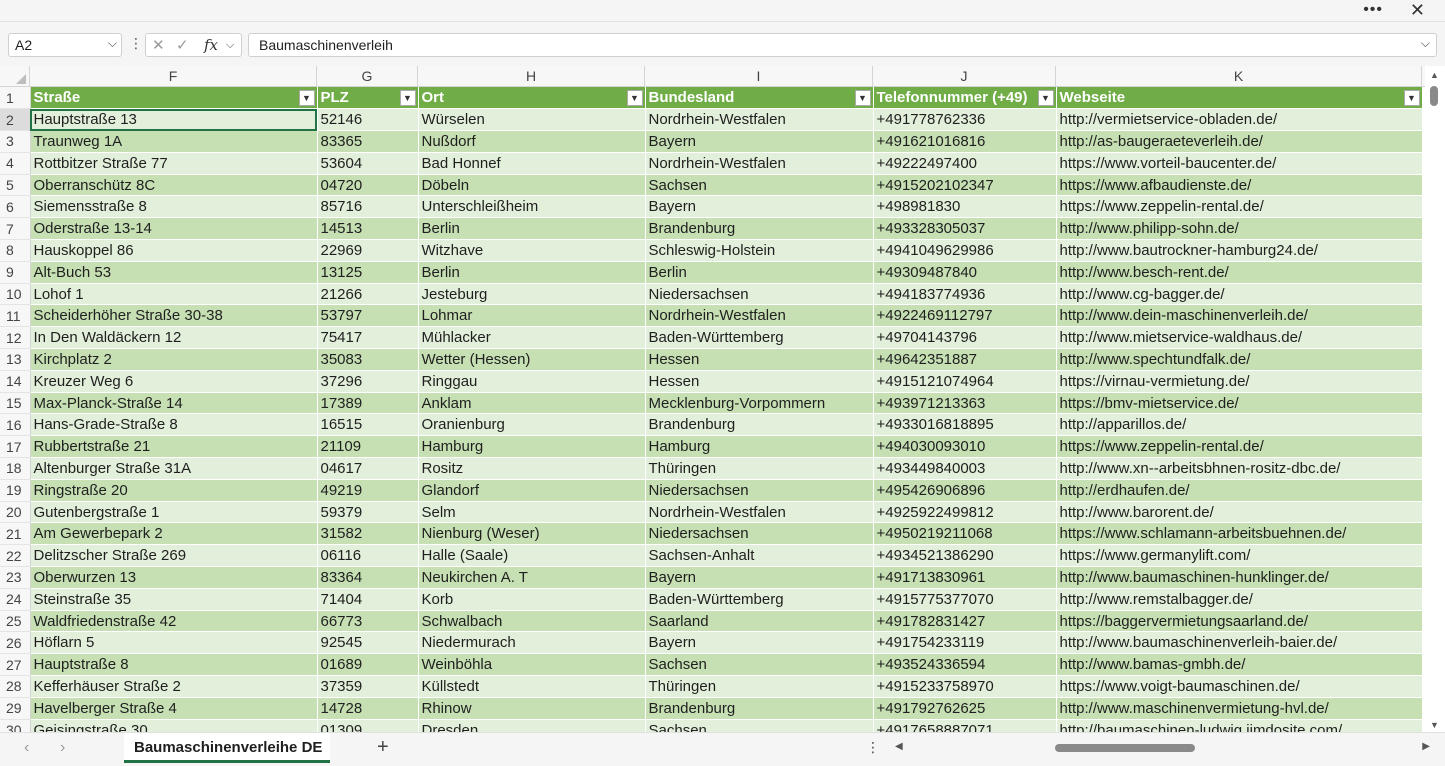  What do you see at coordinates (174, 98) in the screenshot?
I see `header-cell-strasse: Straße ▼` at bounding box center [174, 98].